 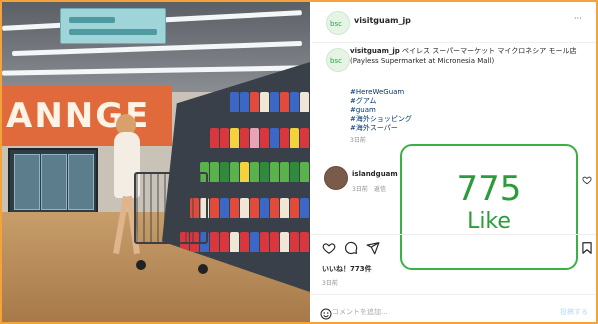 I want to click on comment-divider, so click(x=454, y=294).